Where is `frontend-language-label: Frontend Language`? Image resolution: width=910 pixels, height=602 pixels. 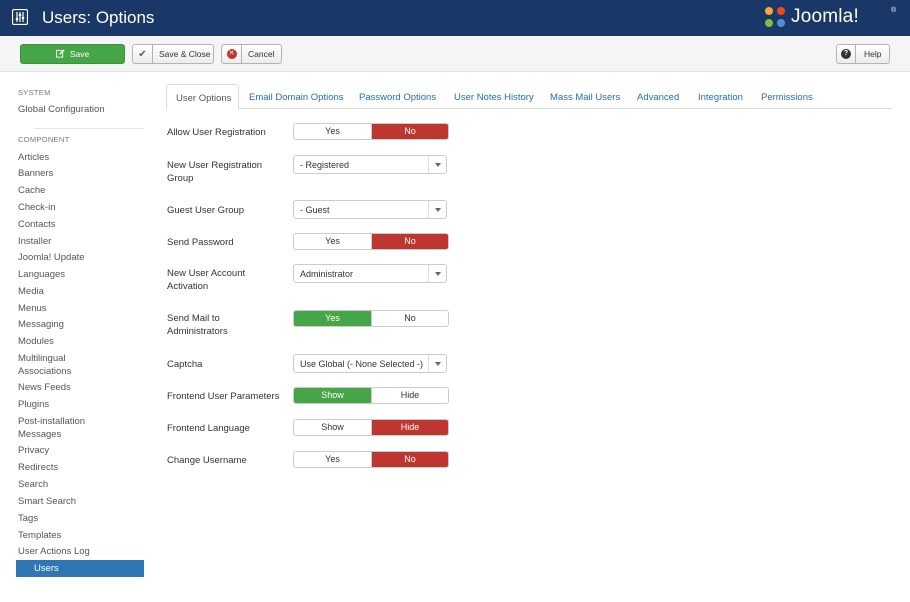
frontend-language-label: Frontend Language is located at coordinates (208, 428).